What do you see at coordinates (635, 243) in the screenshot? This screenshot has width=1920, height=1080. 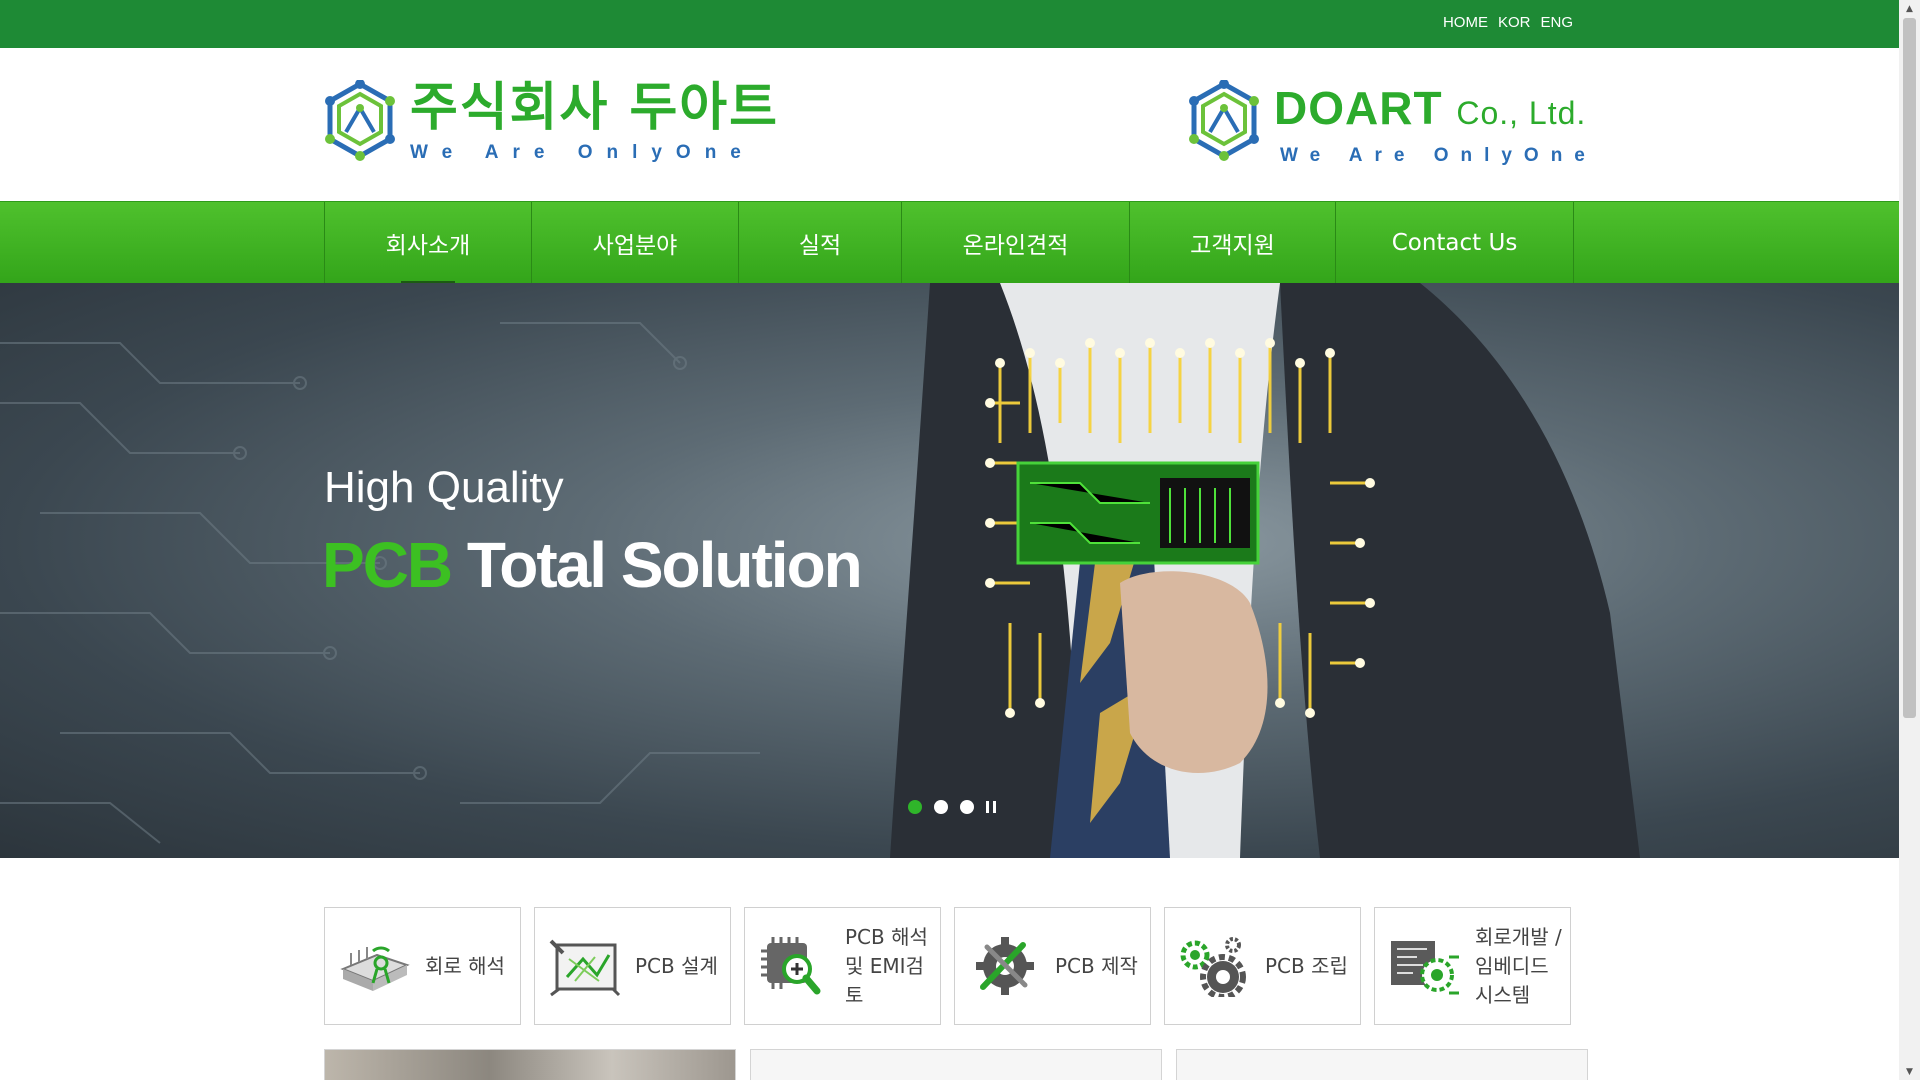 I see `nav-item-business: 사업분야` at bounding box center [635, 243].